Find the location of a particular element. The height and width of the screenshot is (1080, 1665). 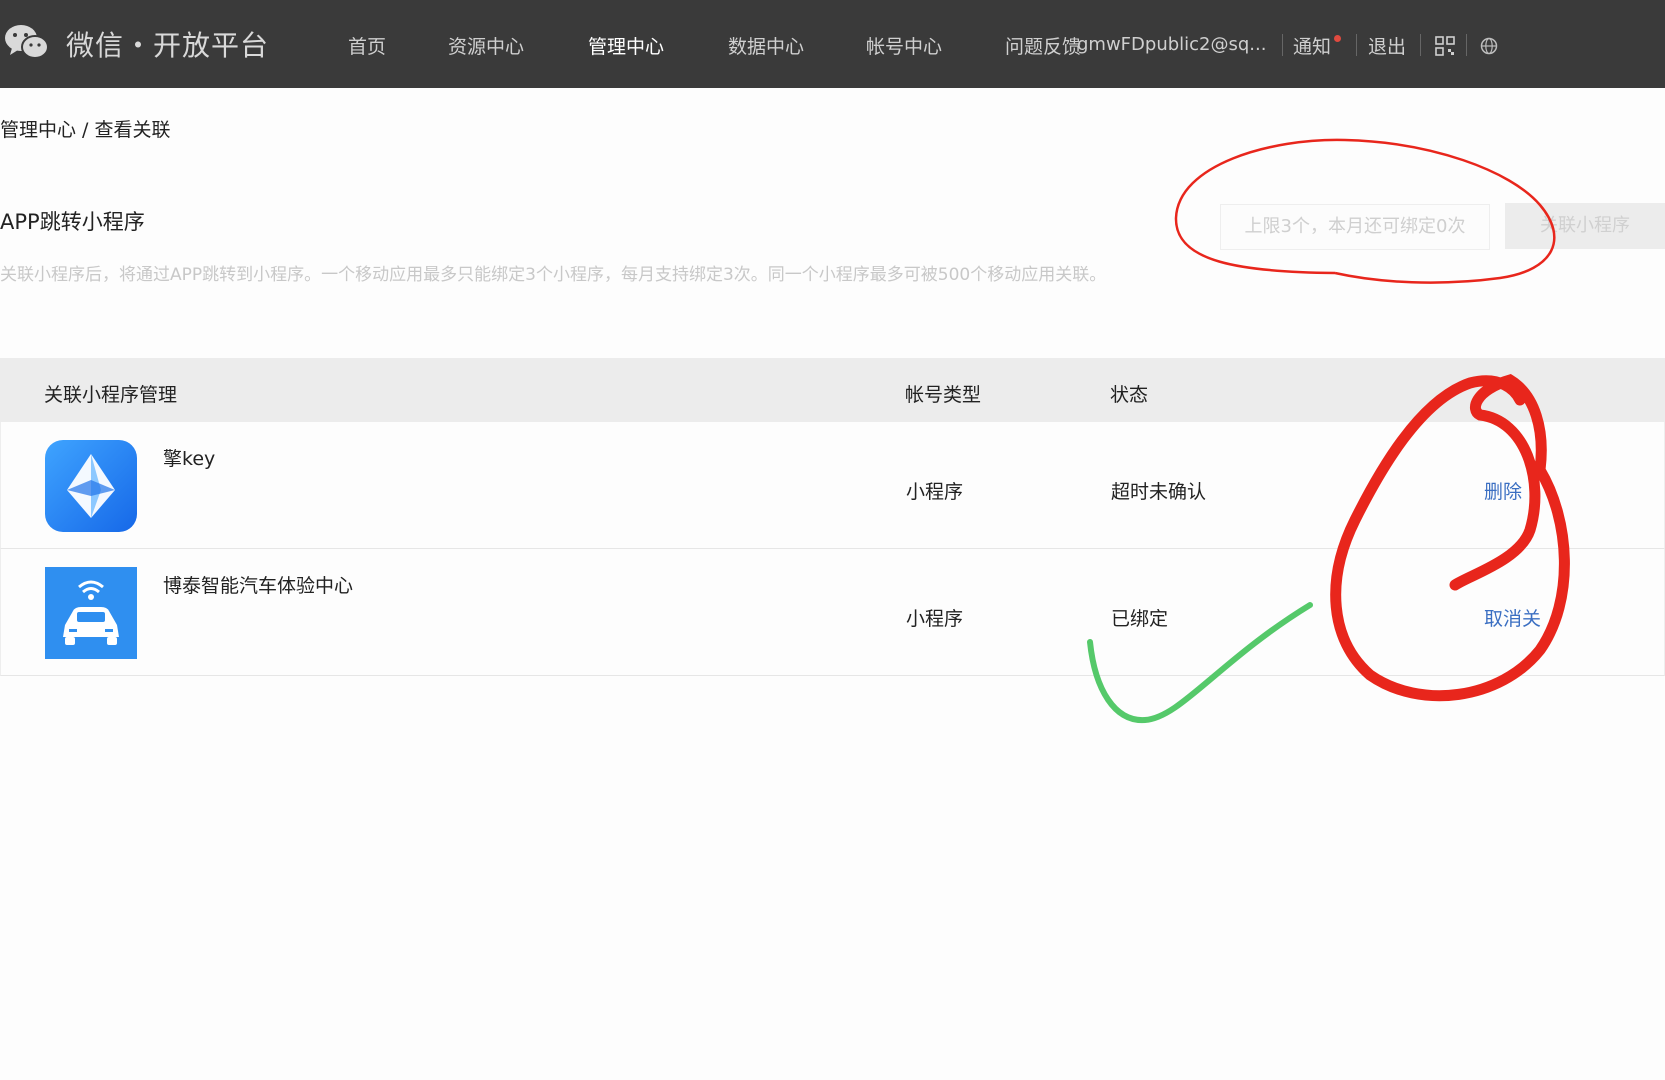

quota-notice: 上限3个，本月还可绑定0次 is located at coordinates (1355, 227).